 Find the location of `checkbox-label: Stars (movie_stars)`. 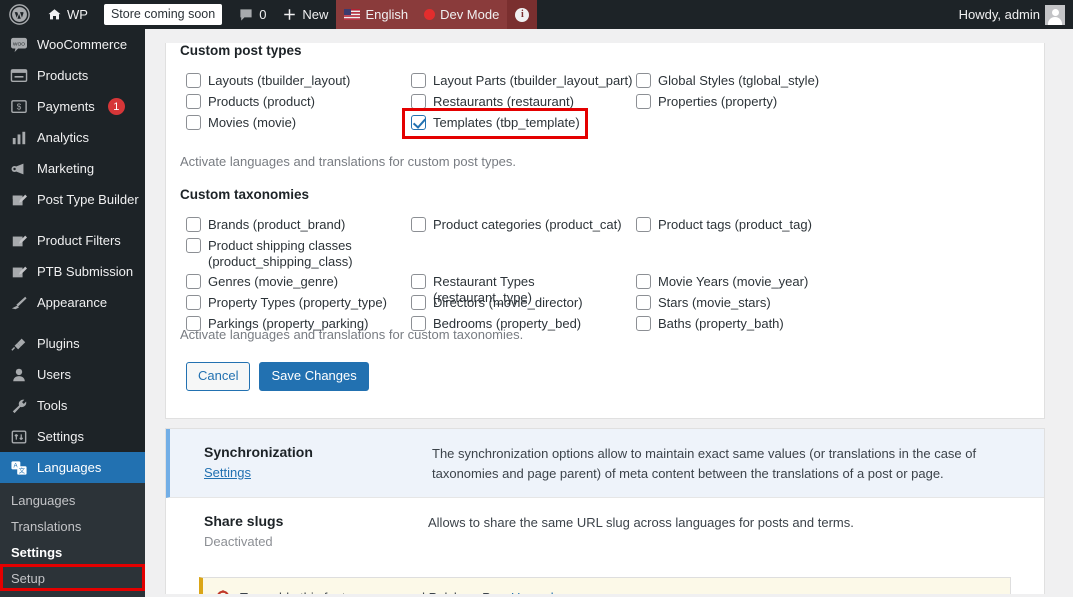

checkbox-label: Stars (movie_stars) is located at coordinates (714, 302).